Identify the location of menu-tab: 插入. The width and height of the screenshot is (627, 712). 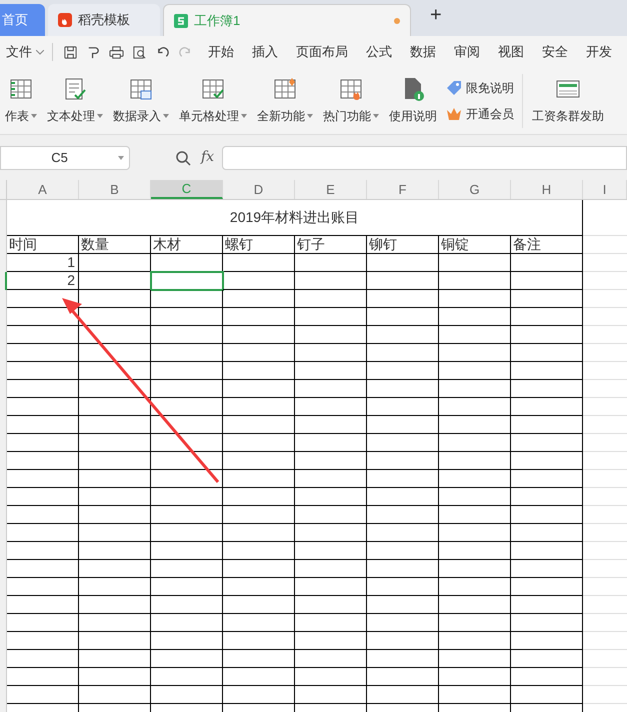
(265, 52).